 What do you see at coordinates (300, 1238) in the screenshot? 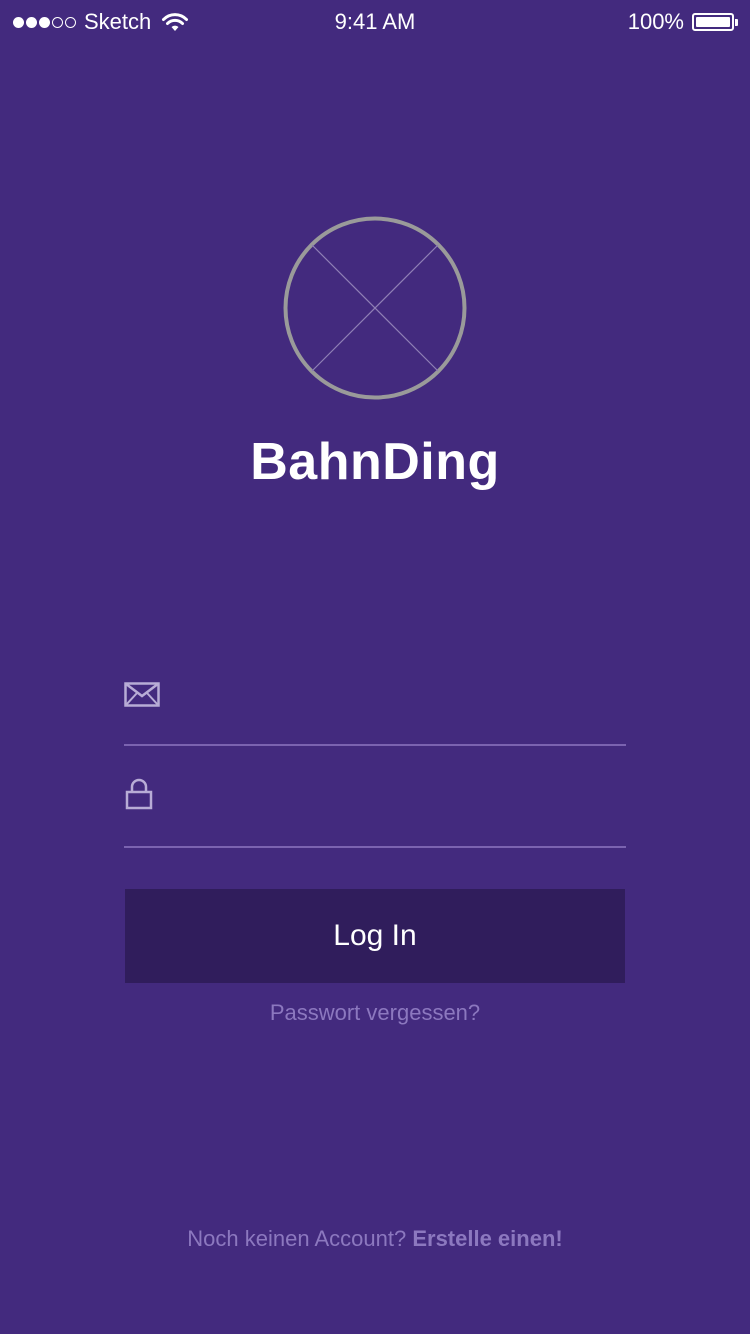
I see `signup-prompt-text: Noch keinen Account?` at bounding box center [300, 1238].